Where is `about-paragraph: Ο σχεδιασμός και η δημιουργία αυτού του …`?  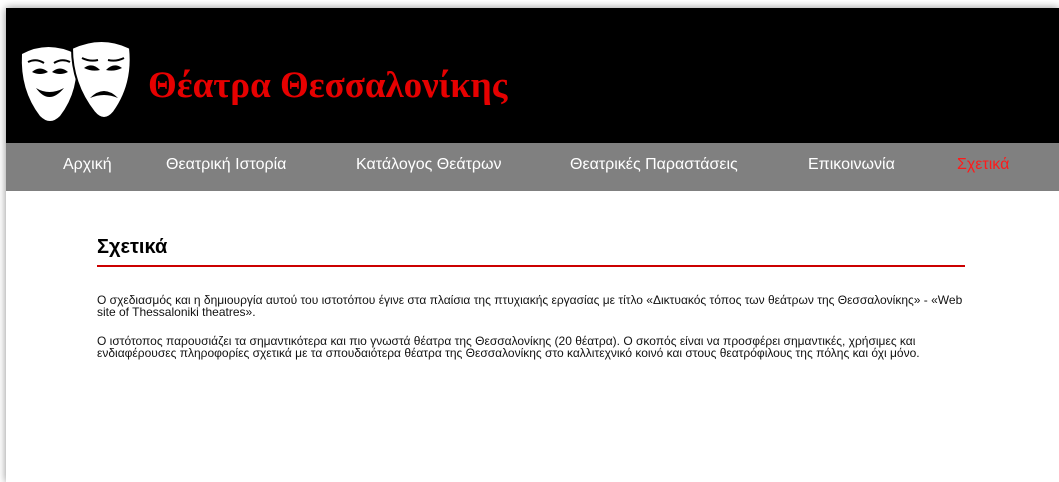 about-paragraph: Ο σχεδιασμός και η δημιουργία αυτού του … is located at coordinates (530, 306).